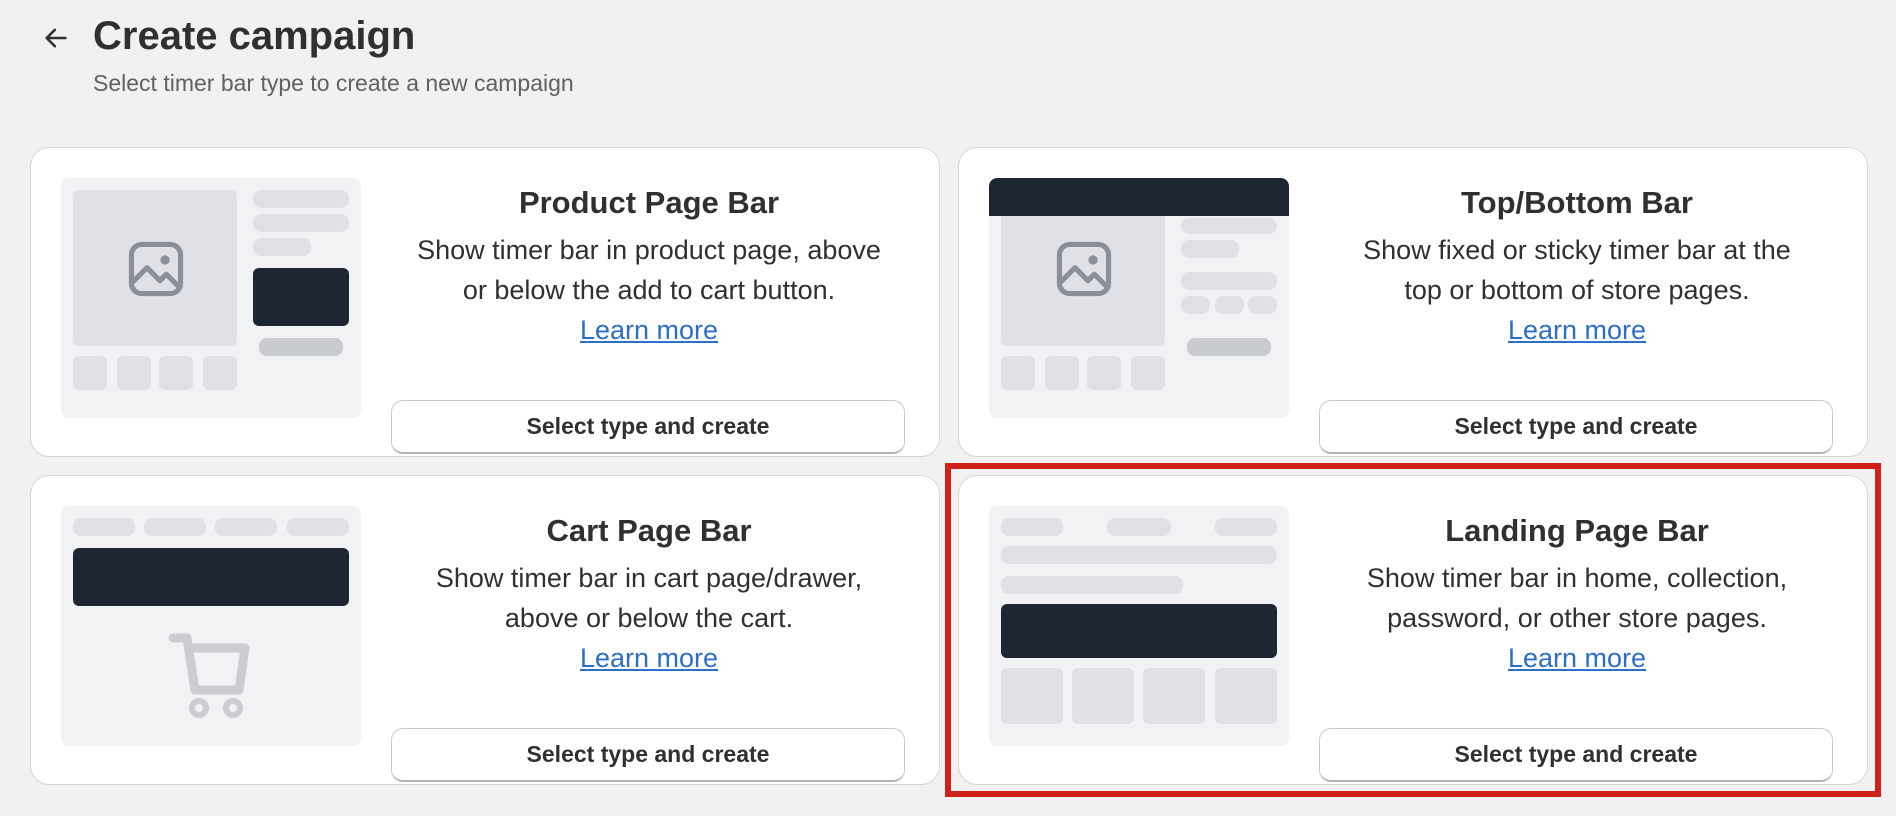  Describe the element at coordinates (1577, 290) in the screenshot. I see `card-description-line: top or bottom of store pages.` at that location.